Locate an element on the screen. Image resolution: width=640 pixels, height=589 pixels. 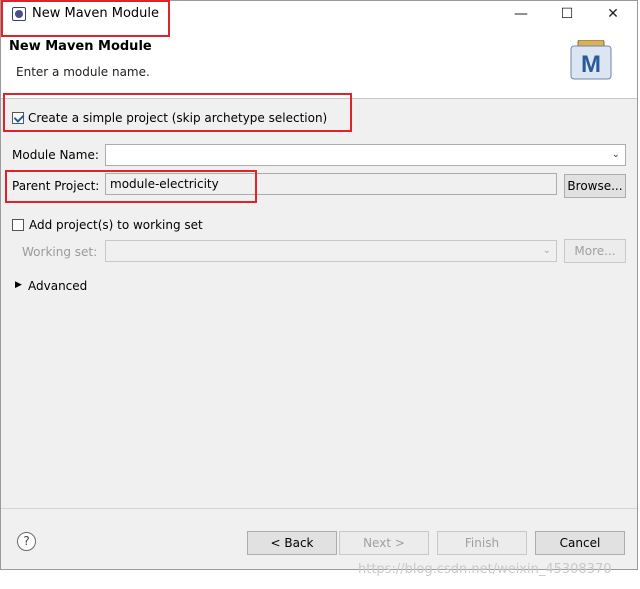
maven-logo-icon: M is located at coordinates (591, 60).